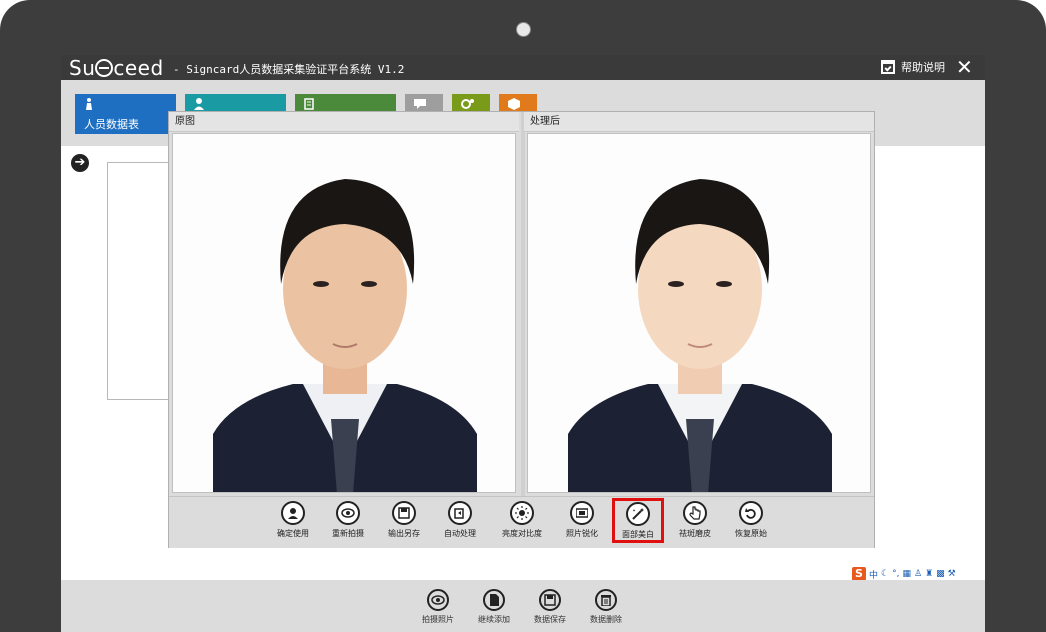 The image size is (1046, 632). Describe the element at coordinates (859, 574) in the screenshot. I see `ime-logo: S` at that location.